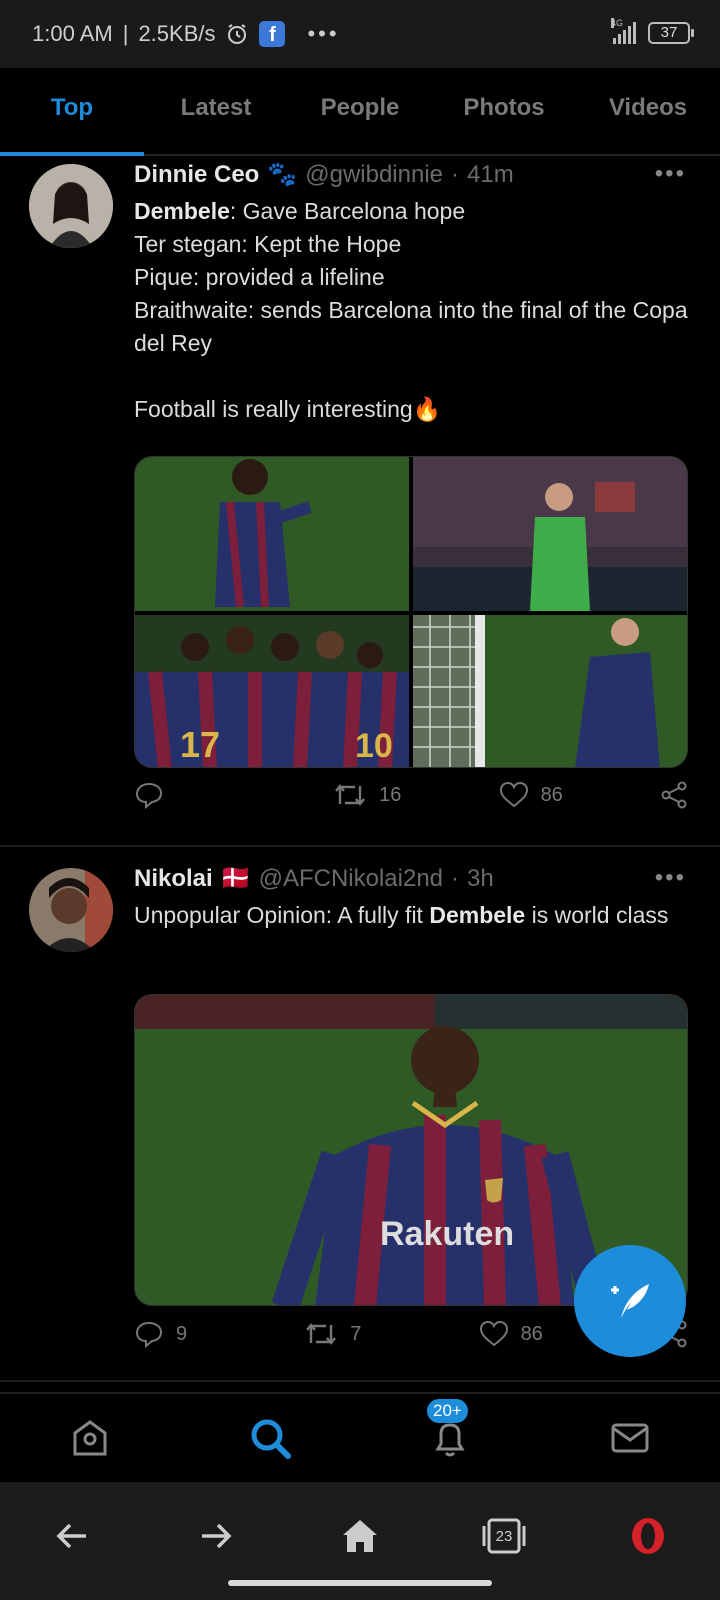 The width and height of the screenshot is (720, 1600). I want to click on retweet-action: 16, so click(367, 795).